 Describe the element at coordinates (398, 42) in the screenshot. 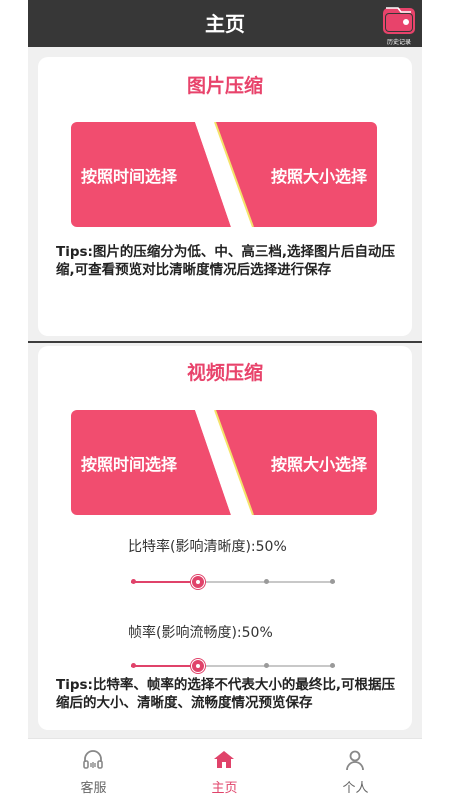

I see `history-label: 历史记录` at that location.